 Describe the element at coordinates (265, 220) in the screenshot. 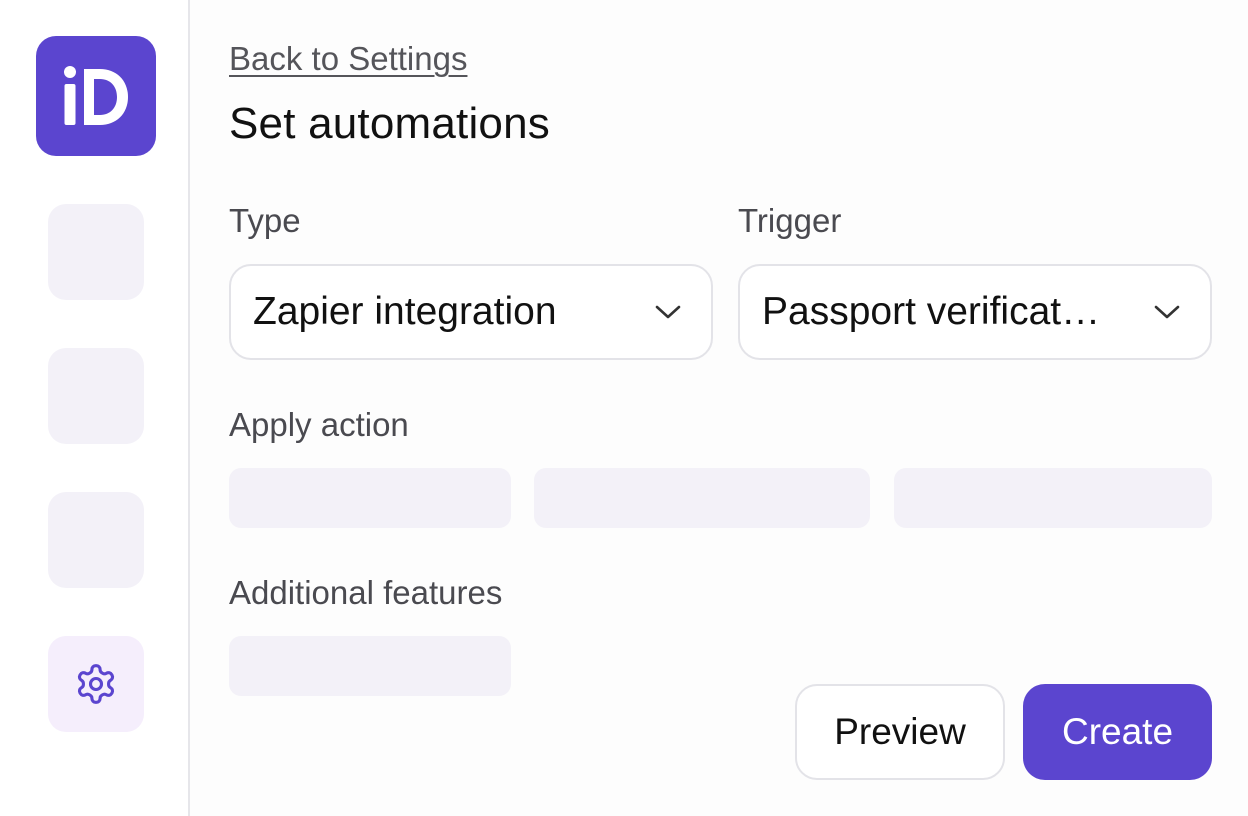

I see `type-label: Type` at that location.